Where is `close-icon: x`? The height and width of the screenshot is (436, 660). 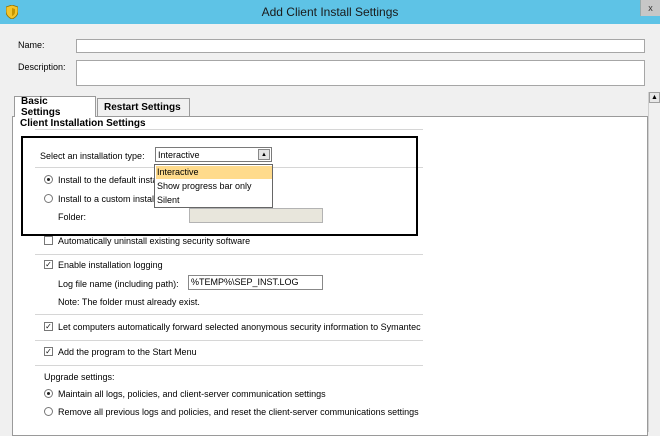 close-icon: x is located at coordinates (650, 8).